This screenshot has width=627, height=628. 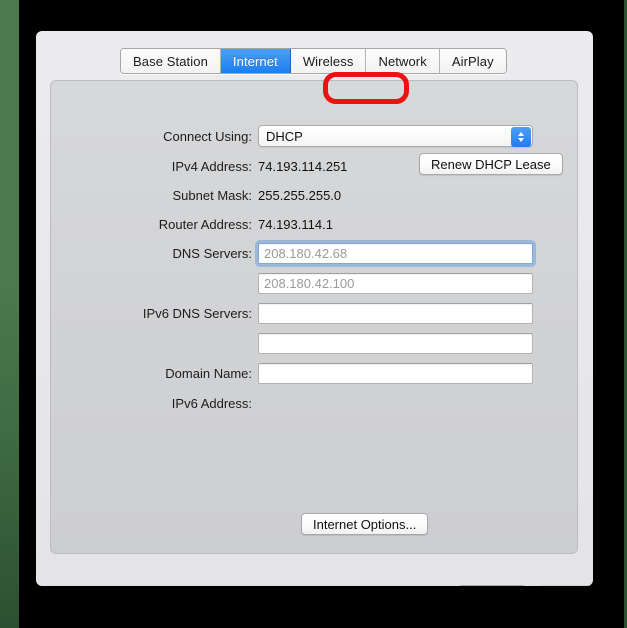 What do you see at coordinates (211, 166) in the screenshot?
I see `ipv4-address-label: IPv4 Address:` at bounding box center [211, 166].